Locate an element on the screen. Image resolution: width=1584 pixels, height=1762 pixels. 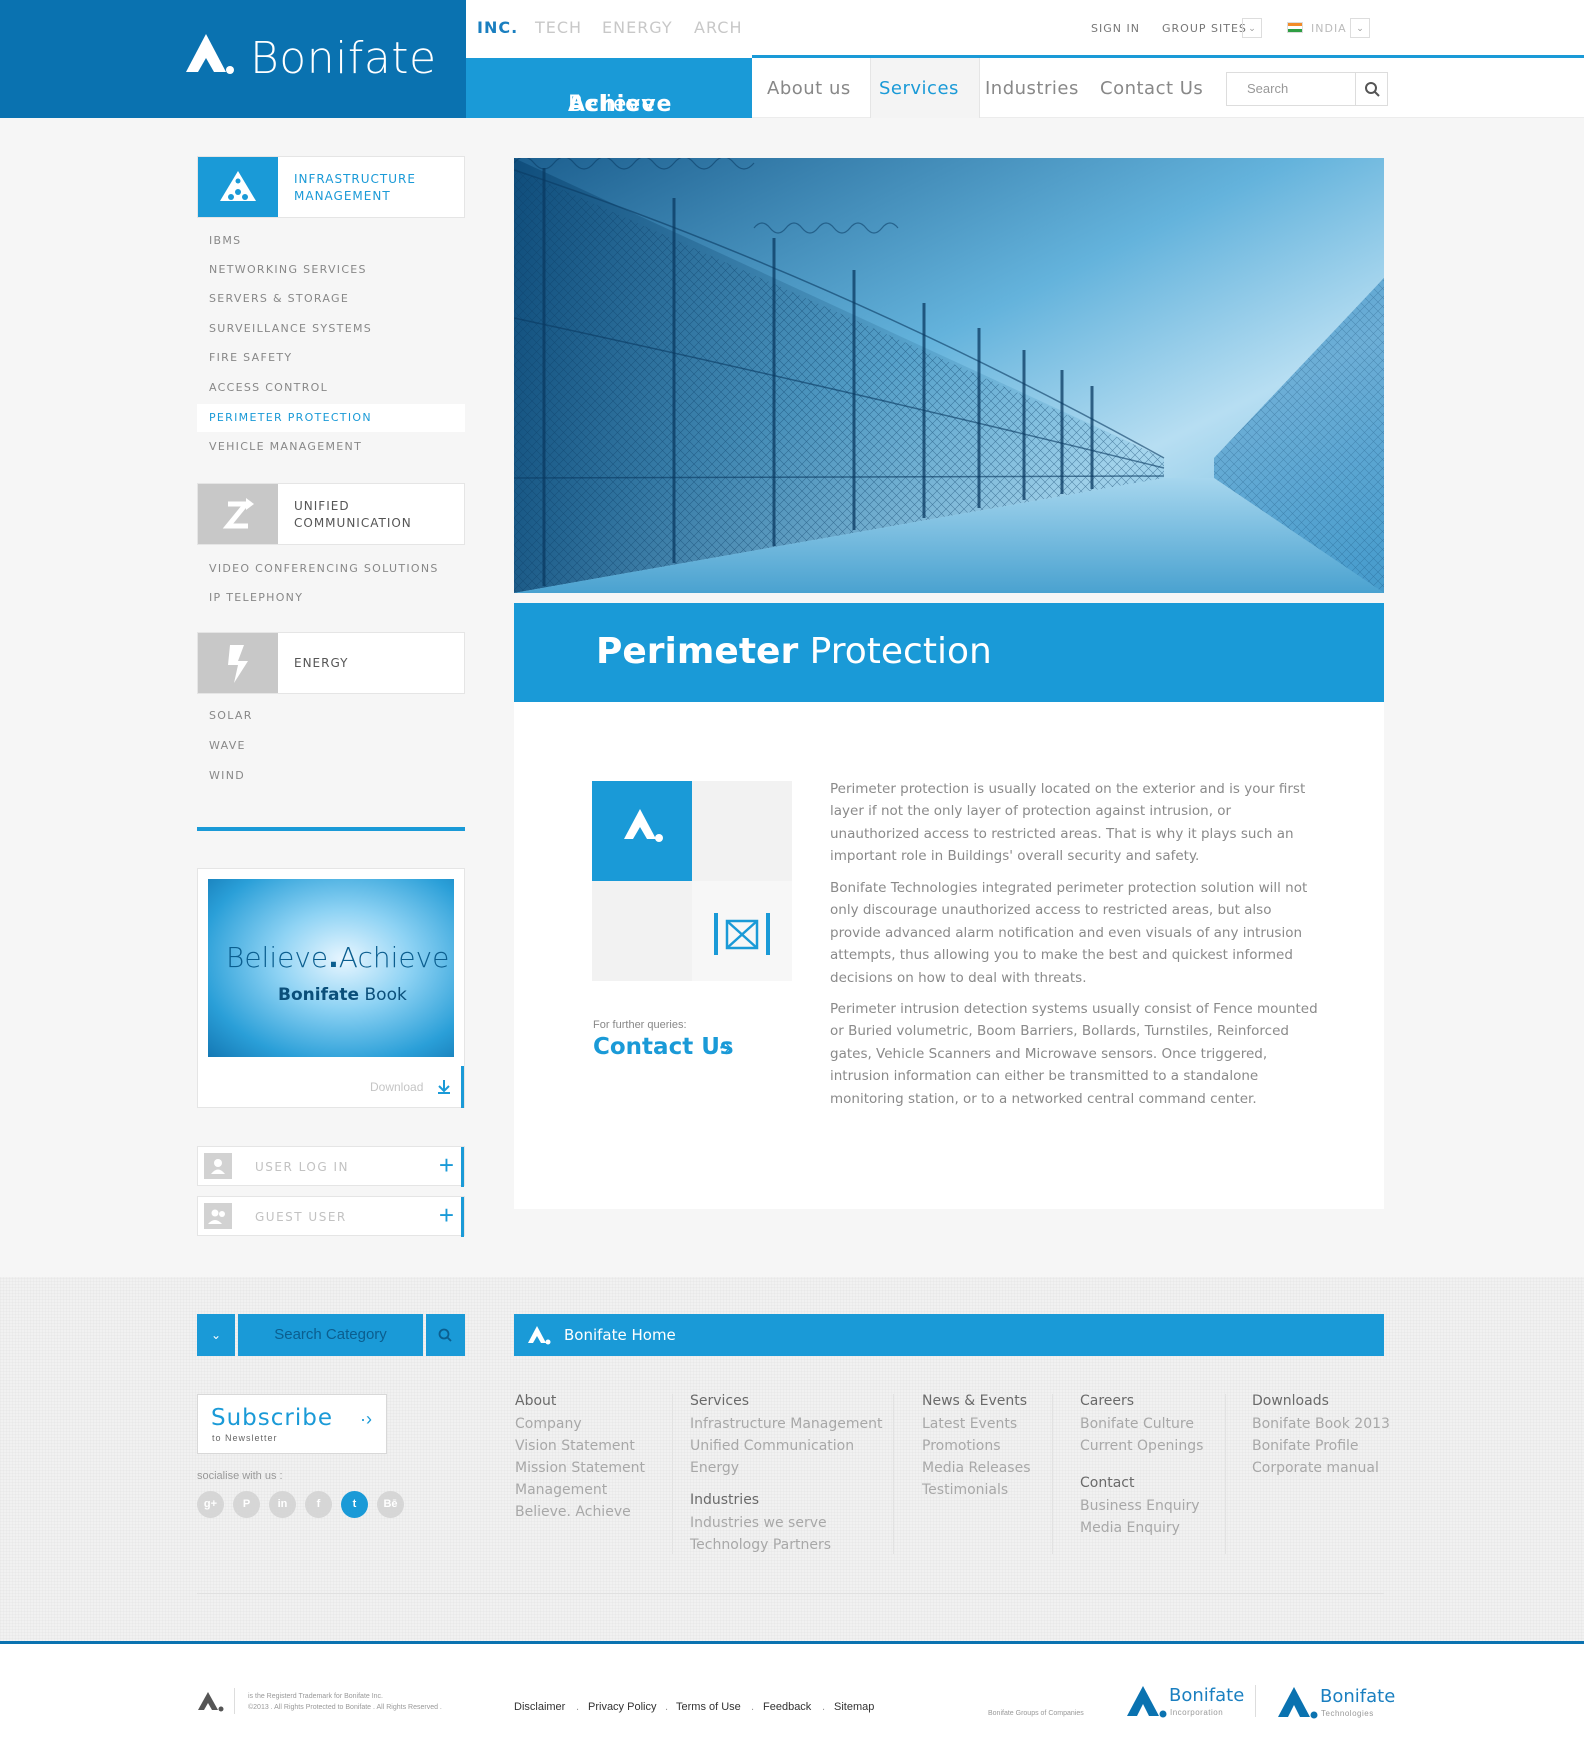
footer-heading-industries: Industries is located at coordinates (724, 1500).